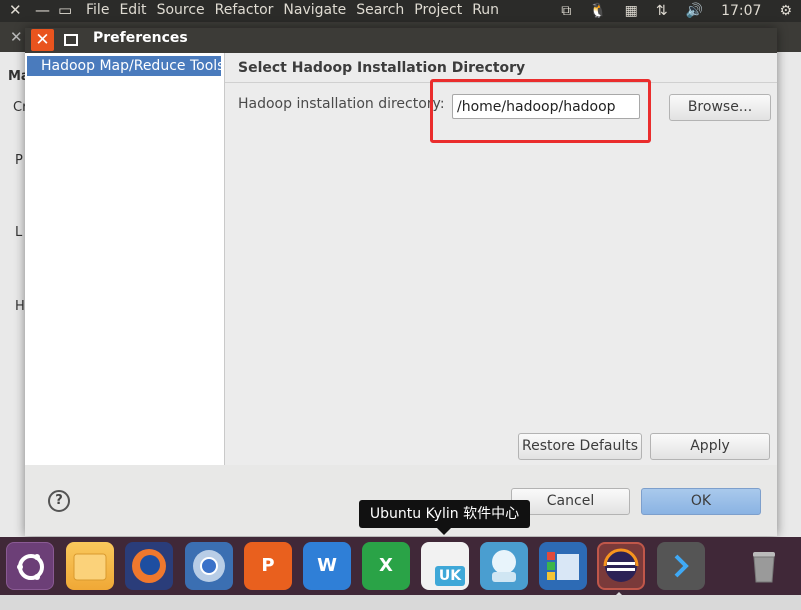  What do you see at coordinates (341, 104) in the screenshot?
I see `hadoop-dir-label: Hadoop installation directory:` at bounding box center [341, 104].